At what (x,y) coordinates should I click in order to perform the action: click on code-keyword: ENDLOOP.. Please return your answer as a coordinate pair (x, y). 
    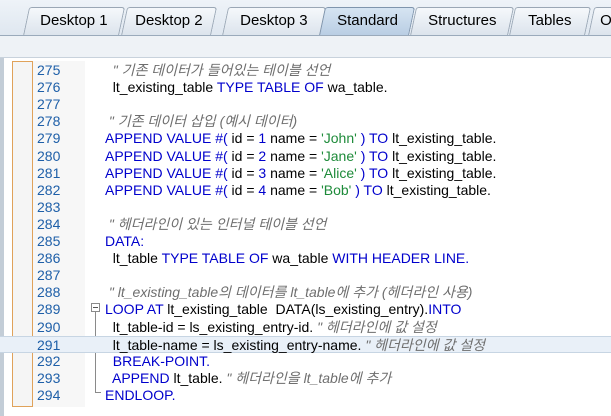
    Looking at the image, I should click on (140, 394).